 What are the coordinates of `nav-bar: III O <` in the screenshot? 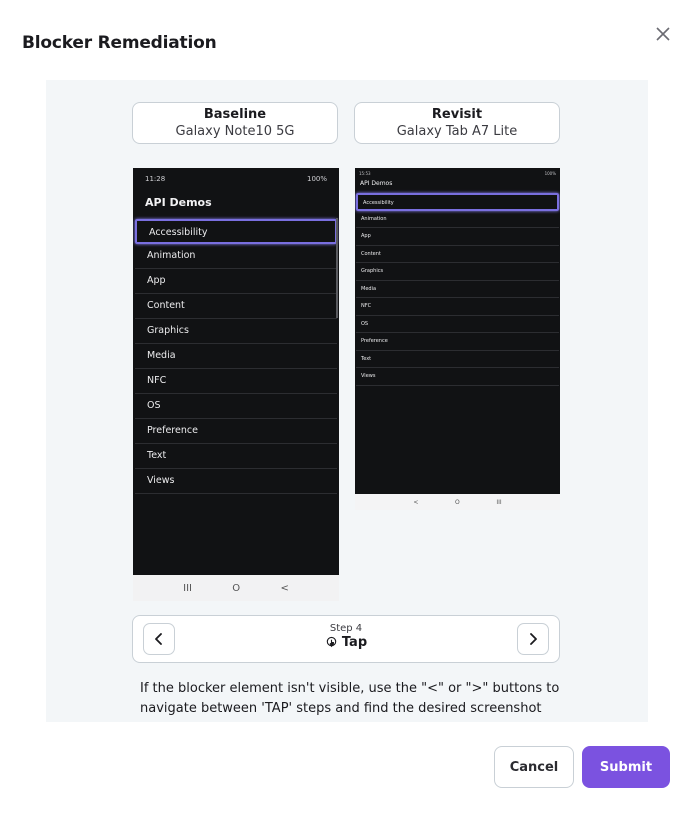 It's located at (236, 588).